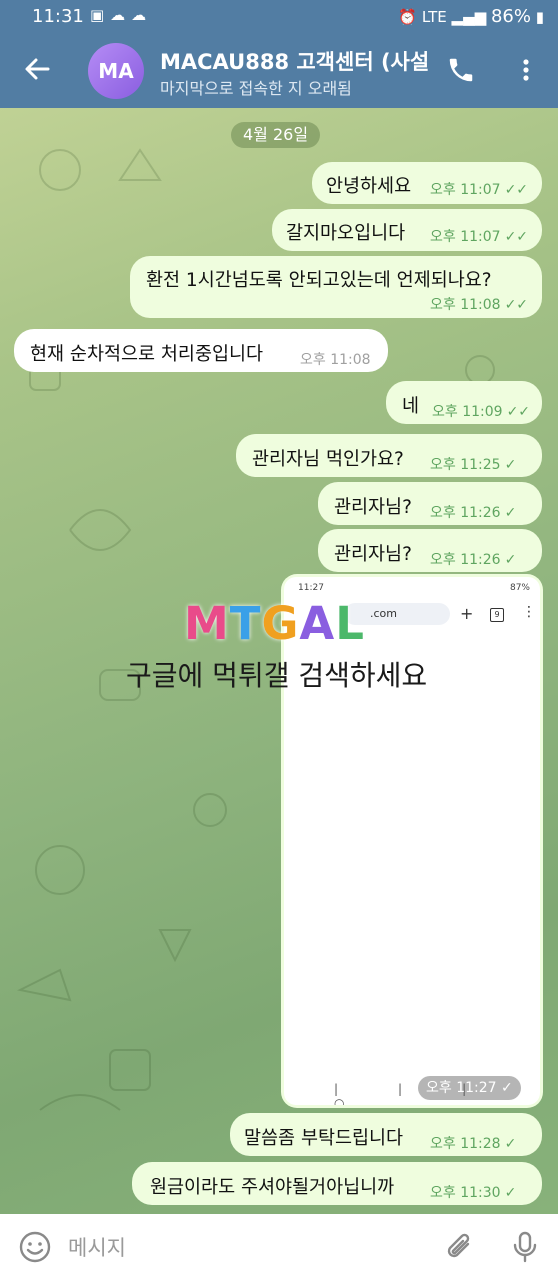 The image size is (558, 1280). Describe the element at coordinates (539, 17) in the screenshot. I see `battery-icon: ▮` at that location.